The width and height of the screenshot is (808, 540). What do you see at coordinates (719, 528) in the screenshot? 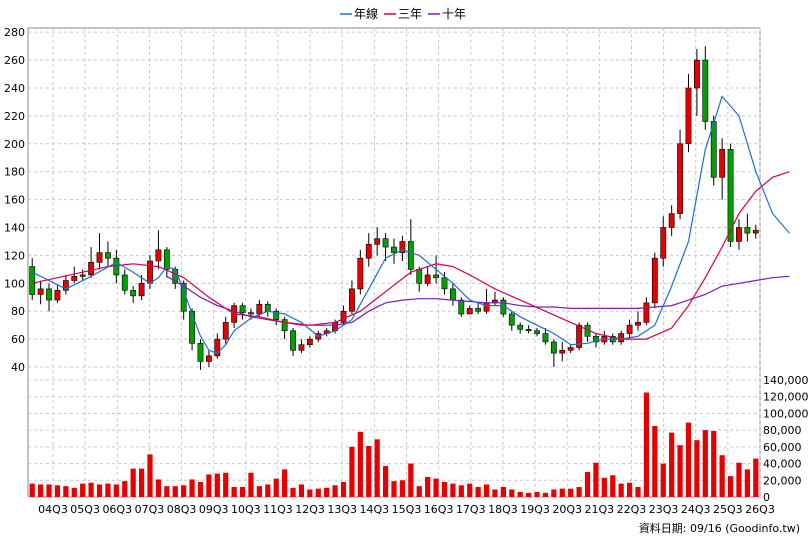
I see `source-label: 資料日期: 09/16 (Goodinfo.tw)` at bounding box center [719, 528].